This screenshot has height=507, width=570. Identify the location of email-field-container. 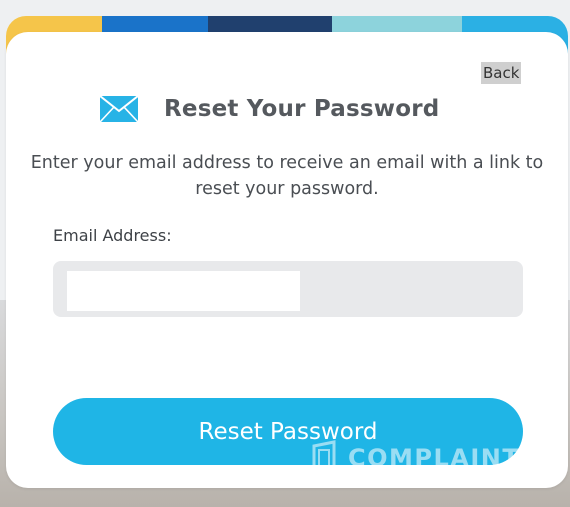
(288, 289).